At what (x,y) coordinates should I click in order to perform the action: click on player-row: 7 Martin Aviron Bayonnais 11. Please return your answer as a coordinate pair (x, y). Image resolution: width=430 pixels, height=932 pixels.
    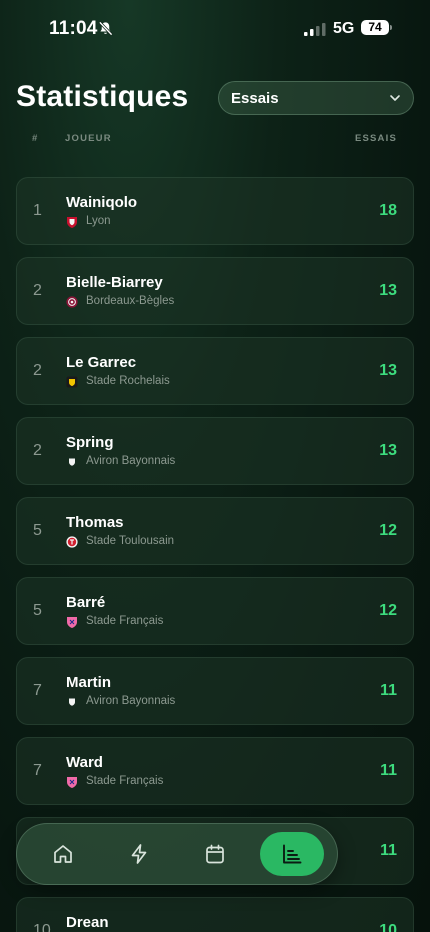
    Looking at the image, I should click on (215, 691).